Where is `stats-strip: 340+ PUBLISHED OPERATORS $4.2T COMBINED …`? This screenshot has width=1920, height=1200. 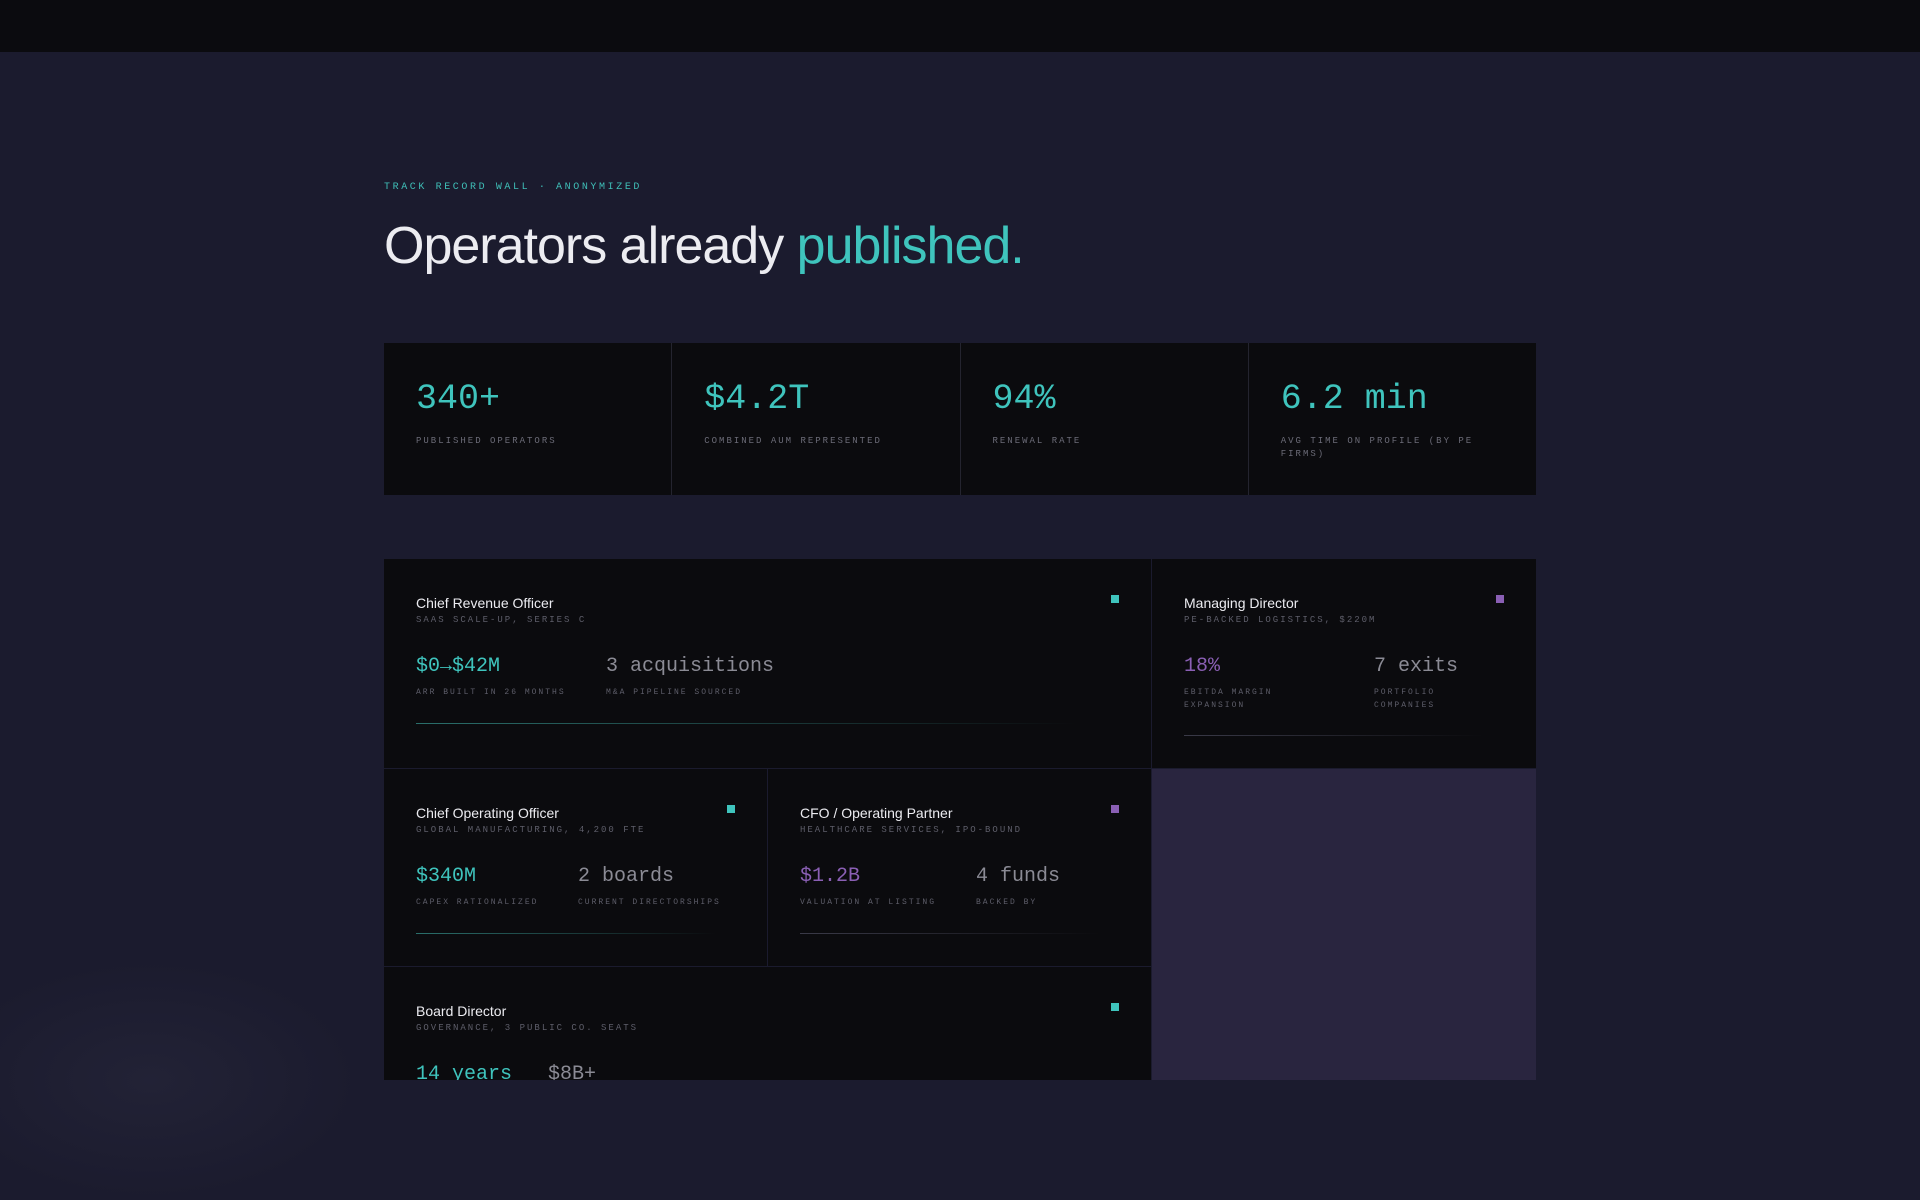
stats-strip: 340+ PUBLISHED OPERATORS $4.2T COMBINED … is located at coordinates (960, 419).